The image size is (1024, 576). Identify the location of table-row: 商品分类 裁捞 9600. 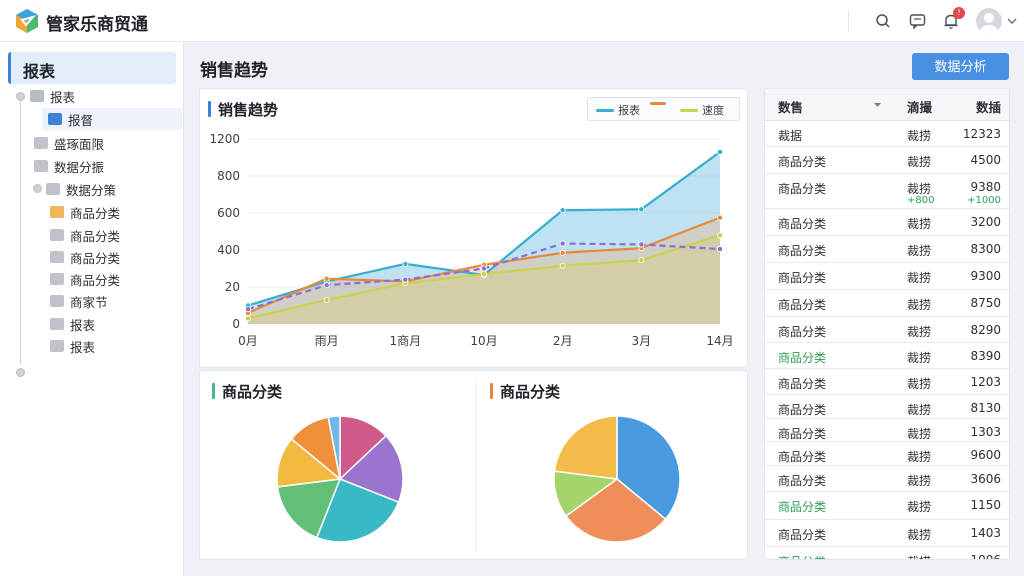
(887, 454).